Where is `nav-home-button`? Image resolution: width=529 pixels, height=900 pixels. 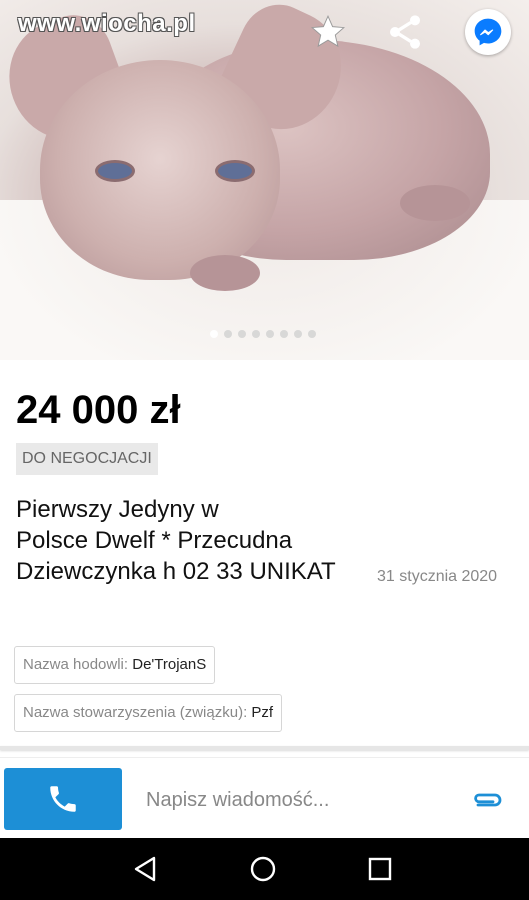
nav-home-button is located at coordinates (263, 869).